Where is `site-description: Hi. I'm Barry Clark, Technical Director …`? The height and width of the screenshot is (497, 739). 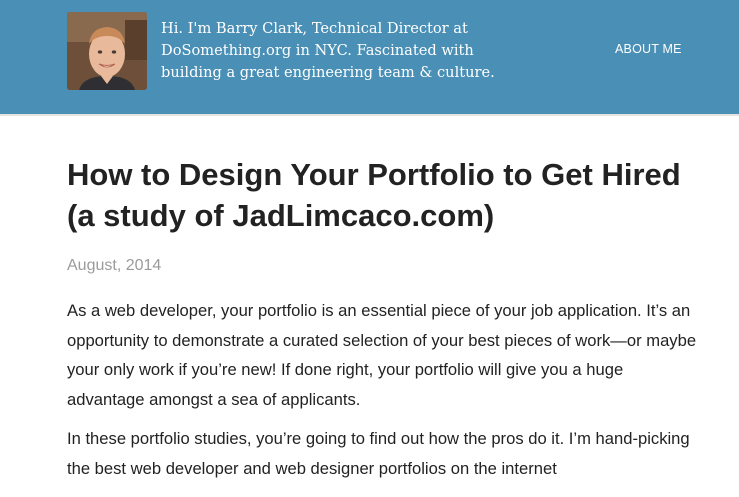
site-description: Hi. I'm Barry Clark, Technical Director … is located at coordinates (328, 50).